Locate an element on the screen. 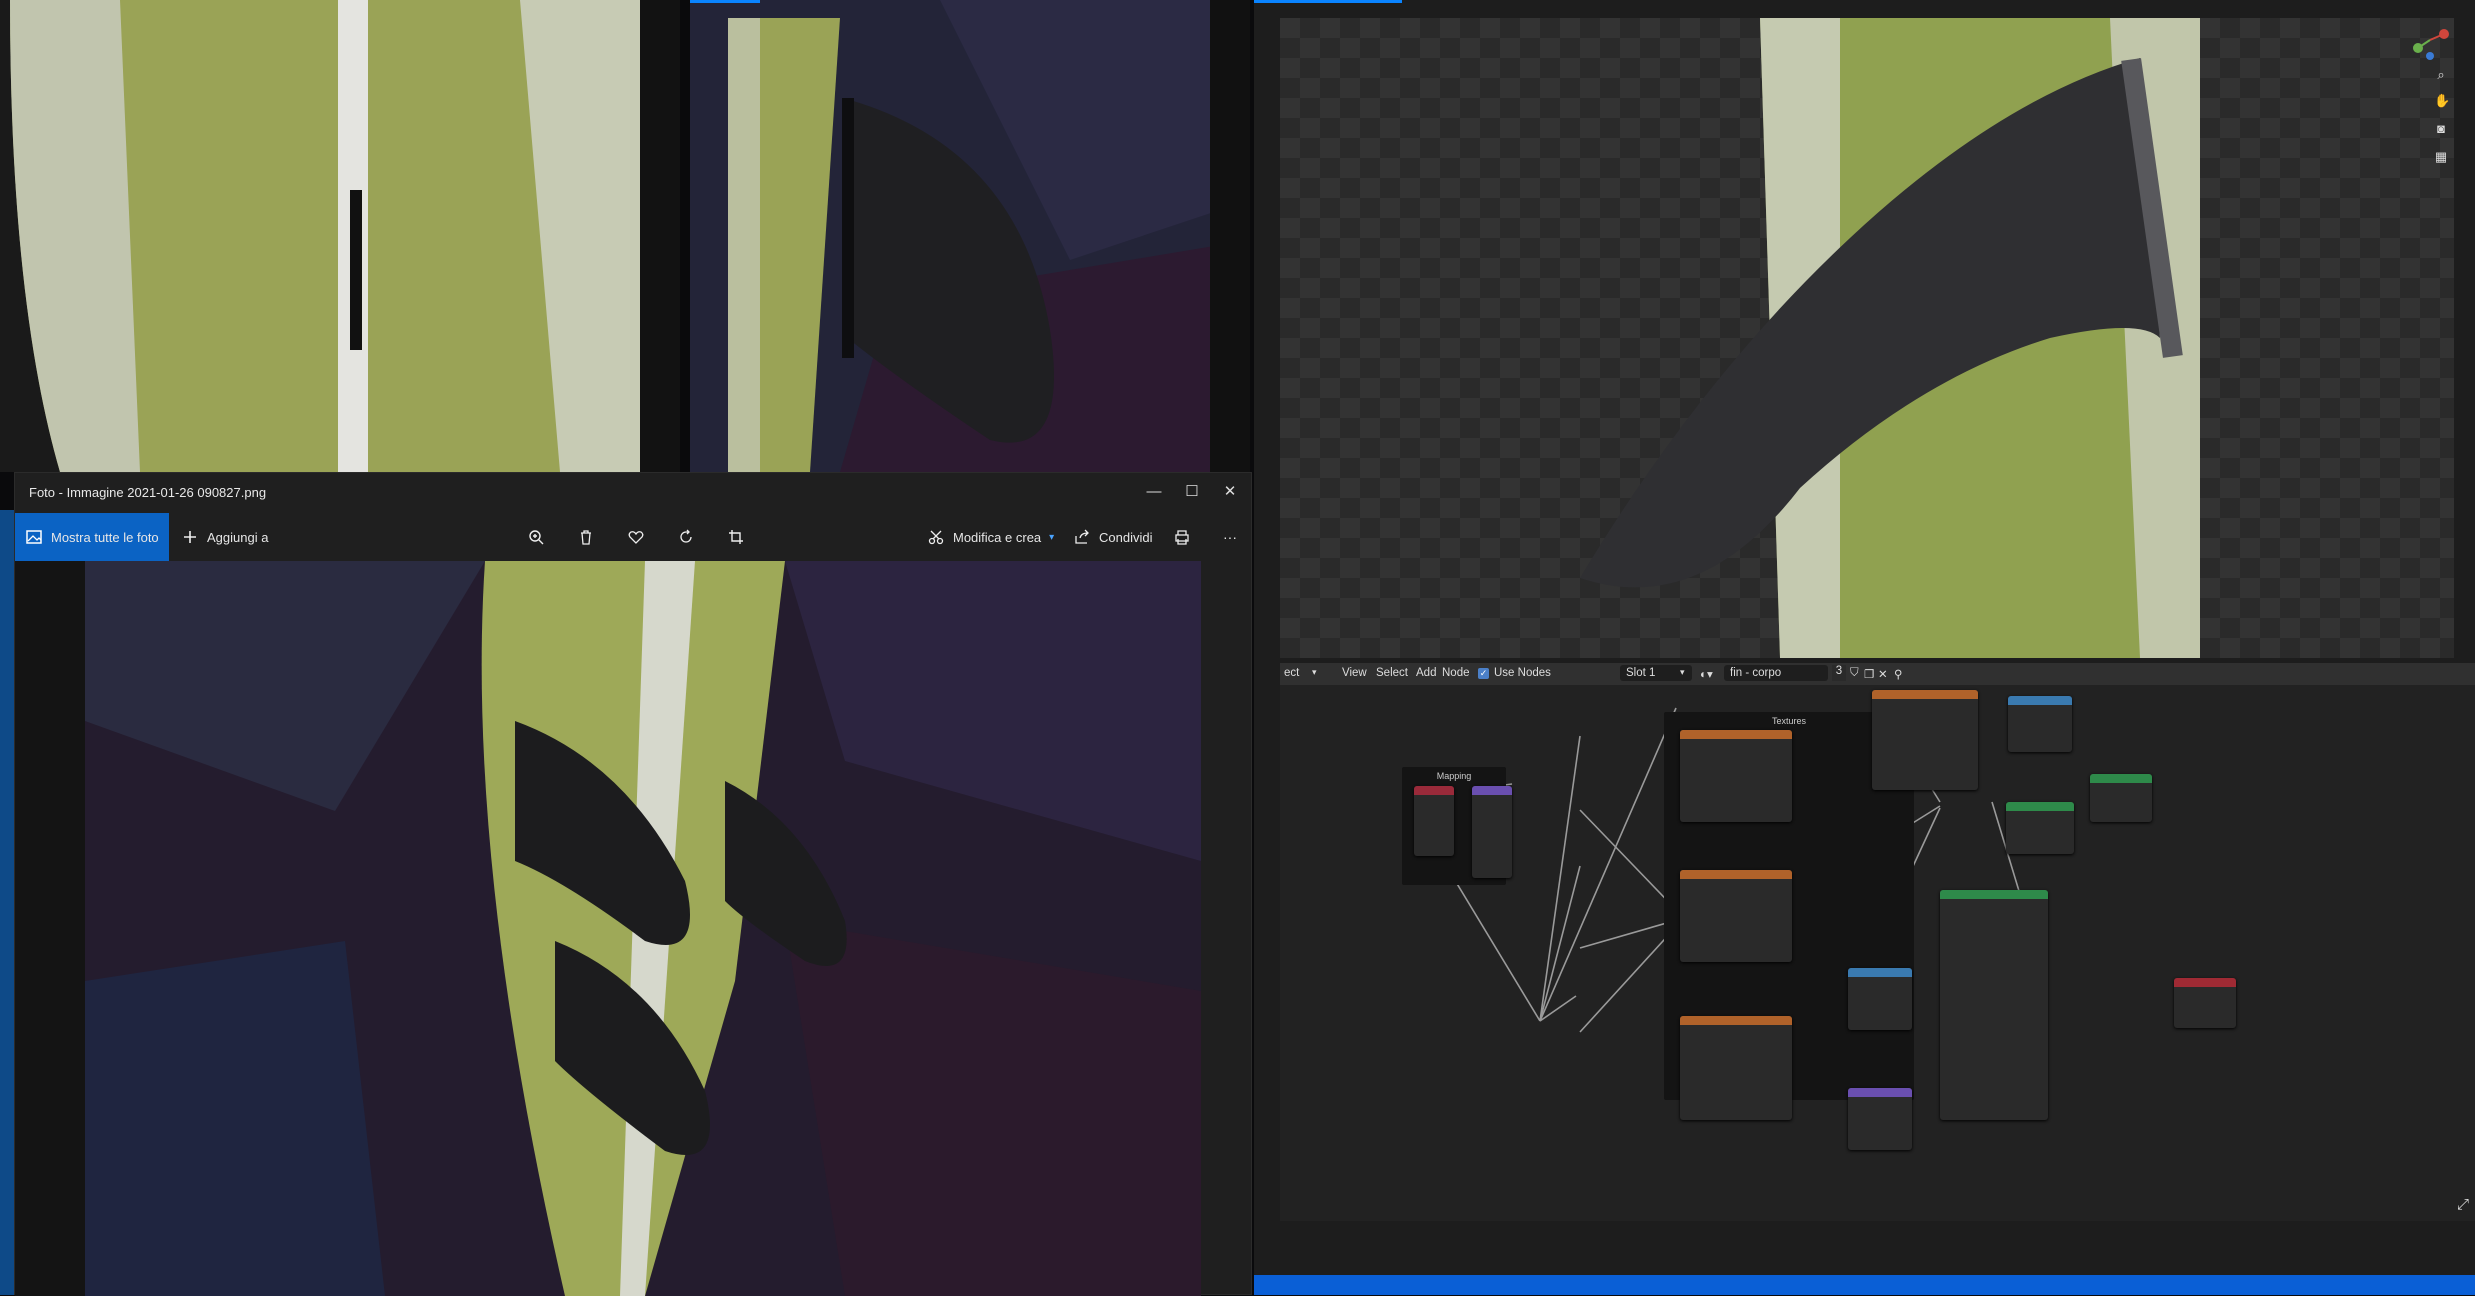 The width and height of the screenshot is (2475, 1296). crop-icon is located at coordinates (736, 537).